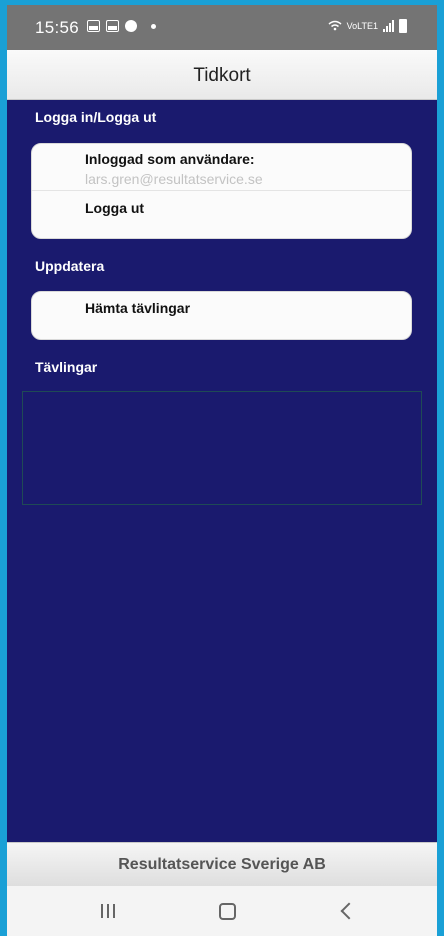 This screenshot has width=444, height=936. I want to click on recent-apps-button, so click(108, 911).